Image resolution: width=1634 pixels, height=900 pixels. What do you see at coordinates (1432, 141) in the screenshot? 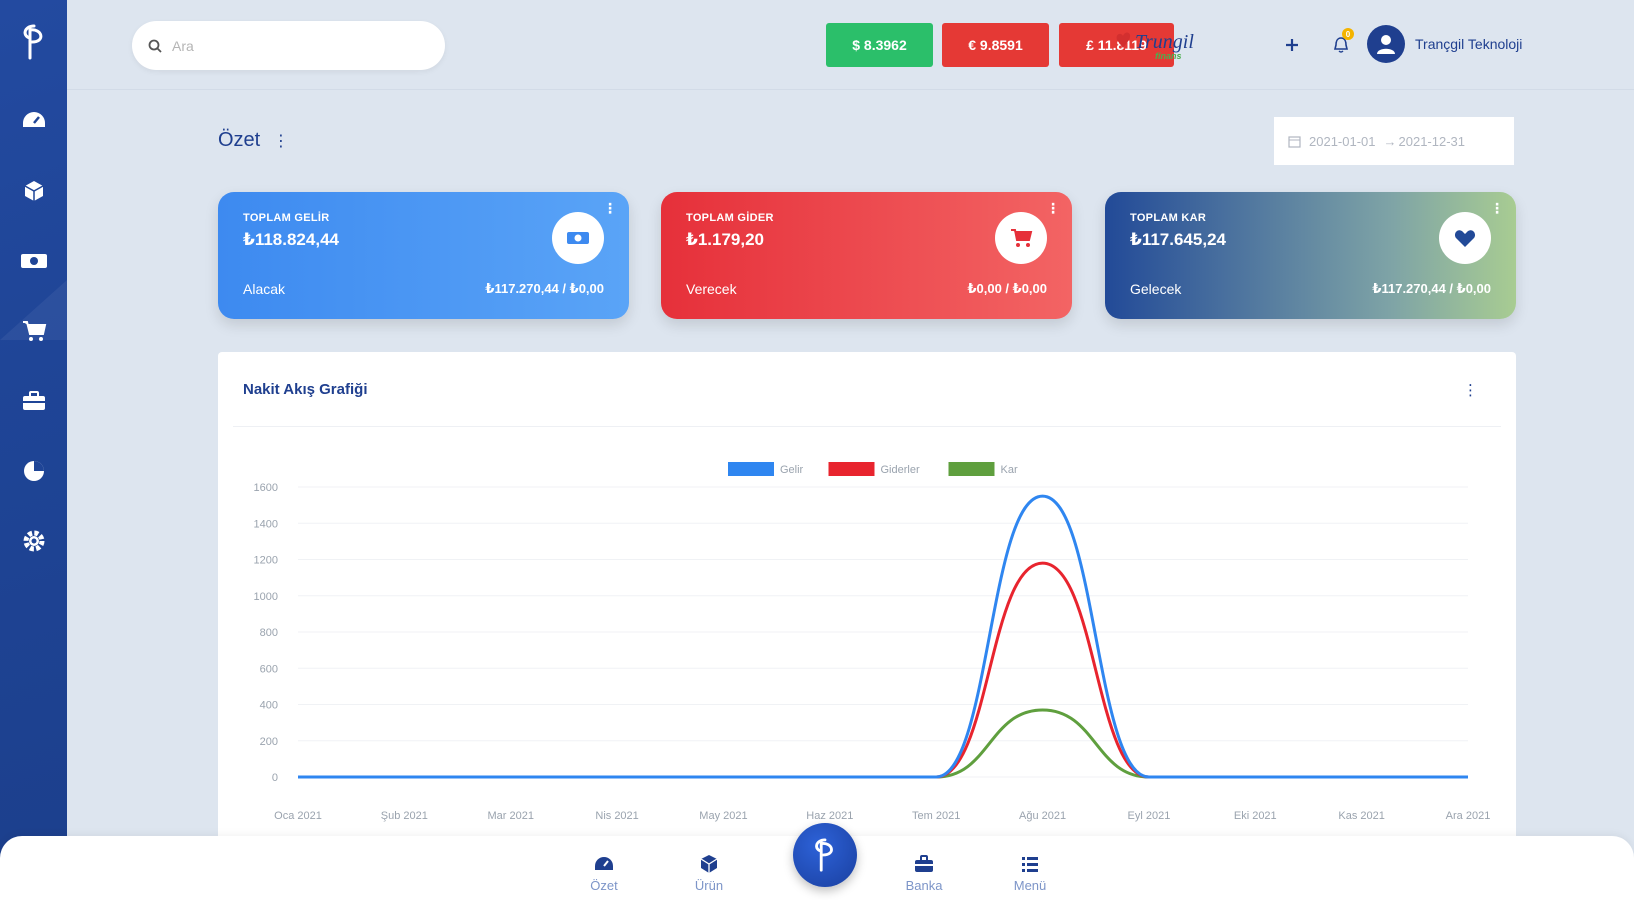
I see `date-range-end: 2021-12-31` at bounding box center [1432, 141].